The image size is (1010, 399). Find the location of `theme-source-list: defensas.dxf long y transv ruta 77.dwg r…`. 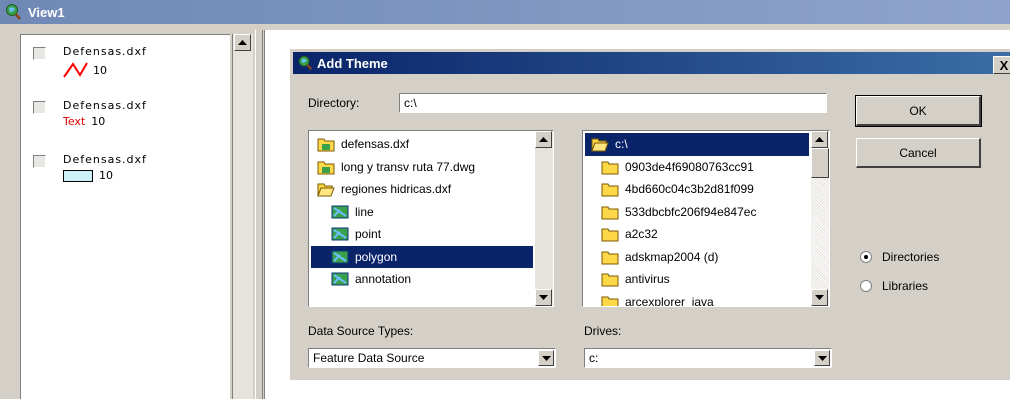

theme-source-list: defensas.dxf long y transv ruta 77.dwg r… is located at coordinates (431, 218).